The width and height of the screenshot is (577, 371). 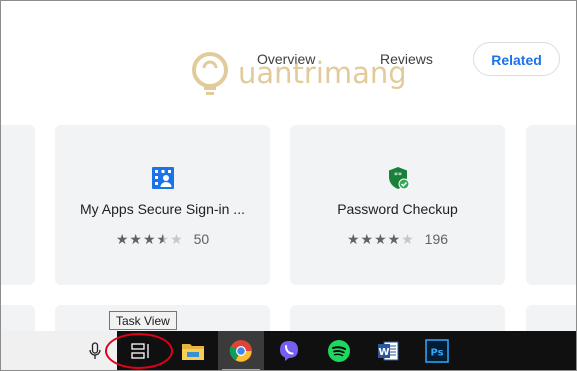 I want to click on my-apps-building-icon, so click(x=162, y=178).